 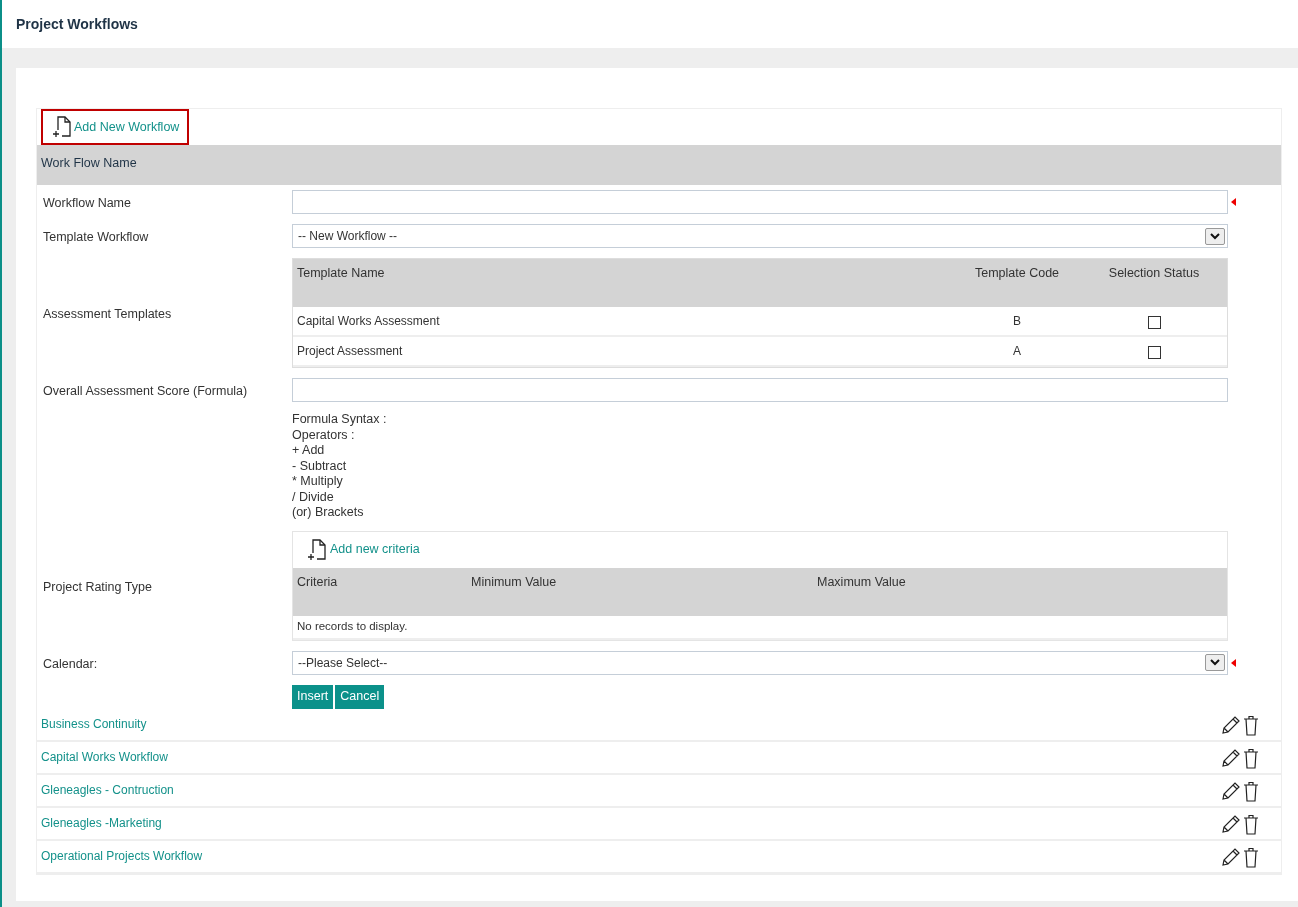 I want to click on field-label: Calendar:, so click(x=70, y=663).